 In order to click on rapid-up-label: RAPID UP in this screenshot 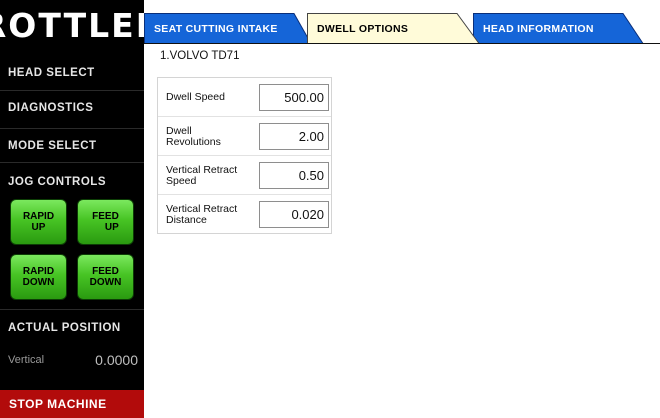, I will do `click(38, 222)`.